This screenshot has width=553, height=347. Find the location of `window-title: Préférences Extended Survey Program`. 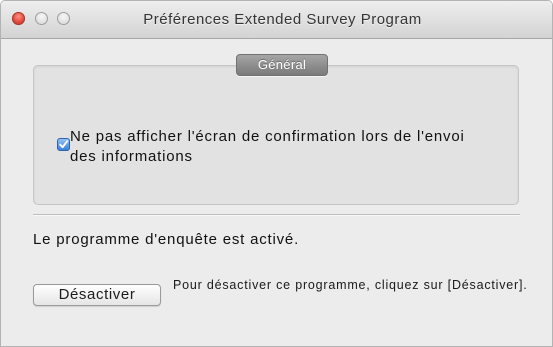

window-title: Préférences Extended Survey Program is located at coordinates (282, 19).